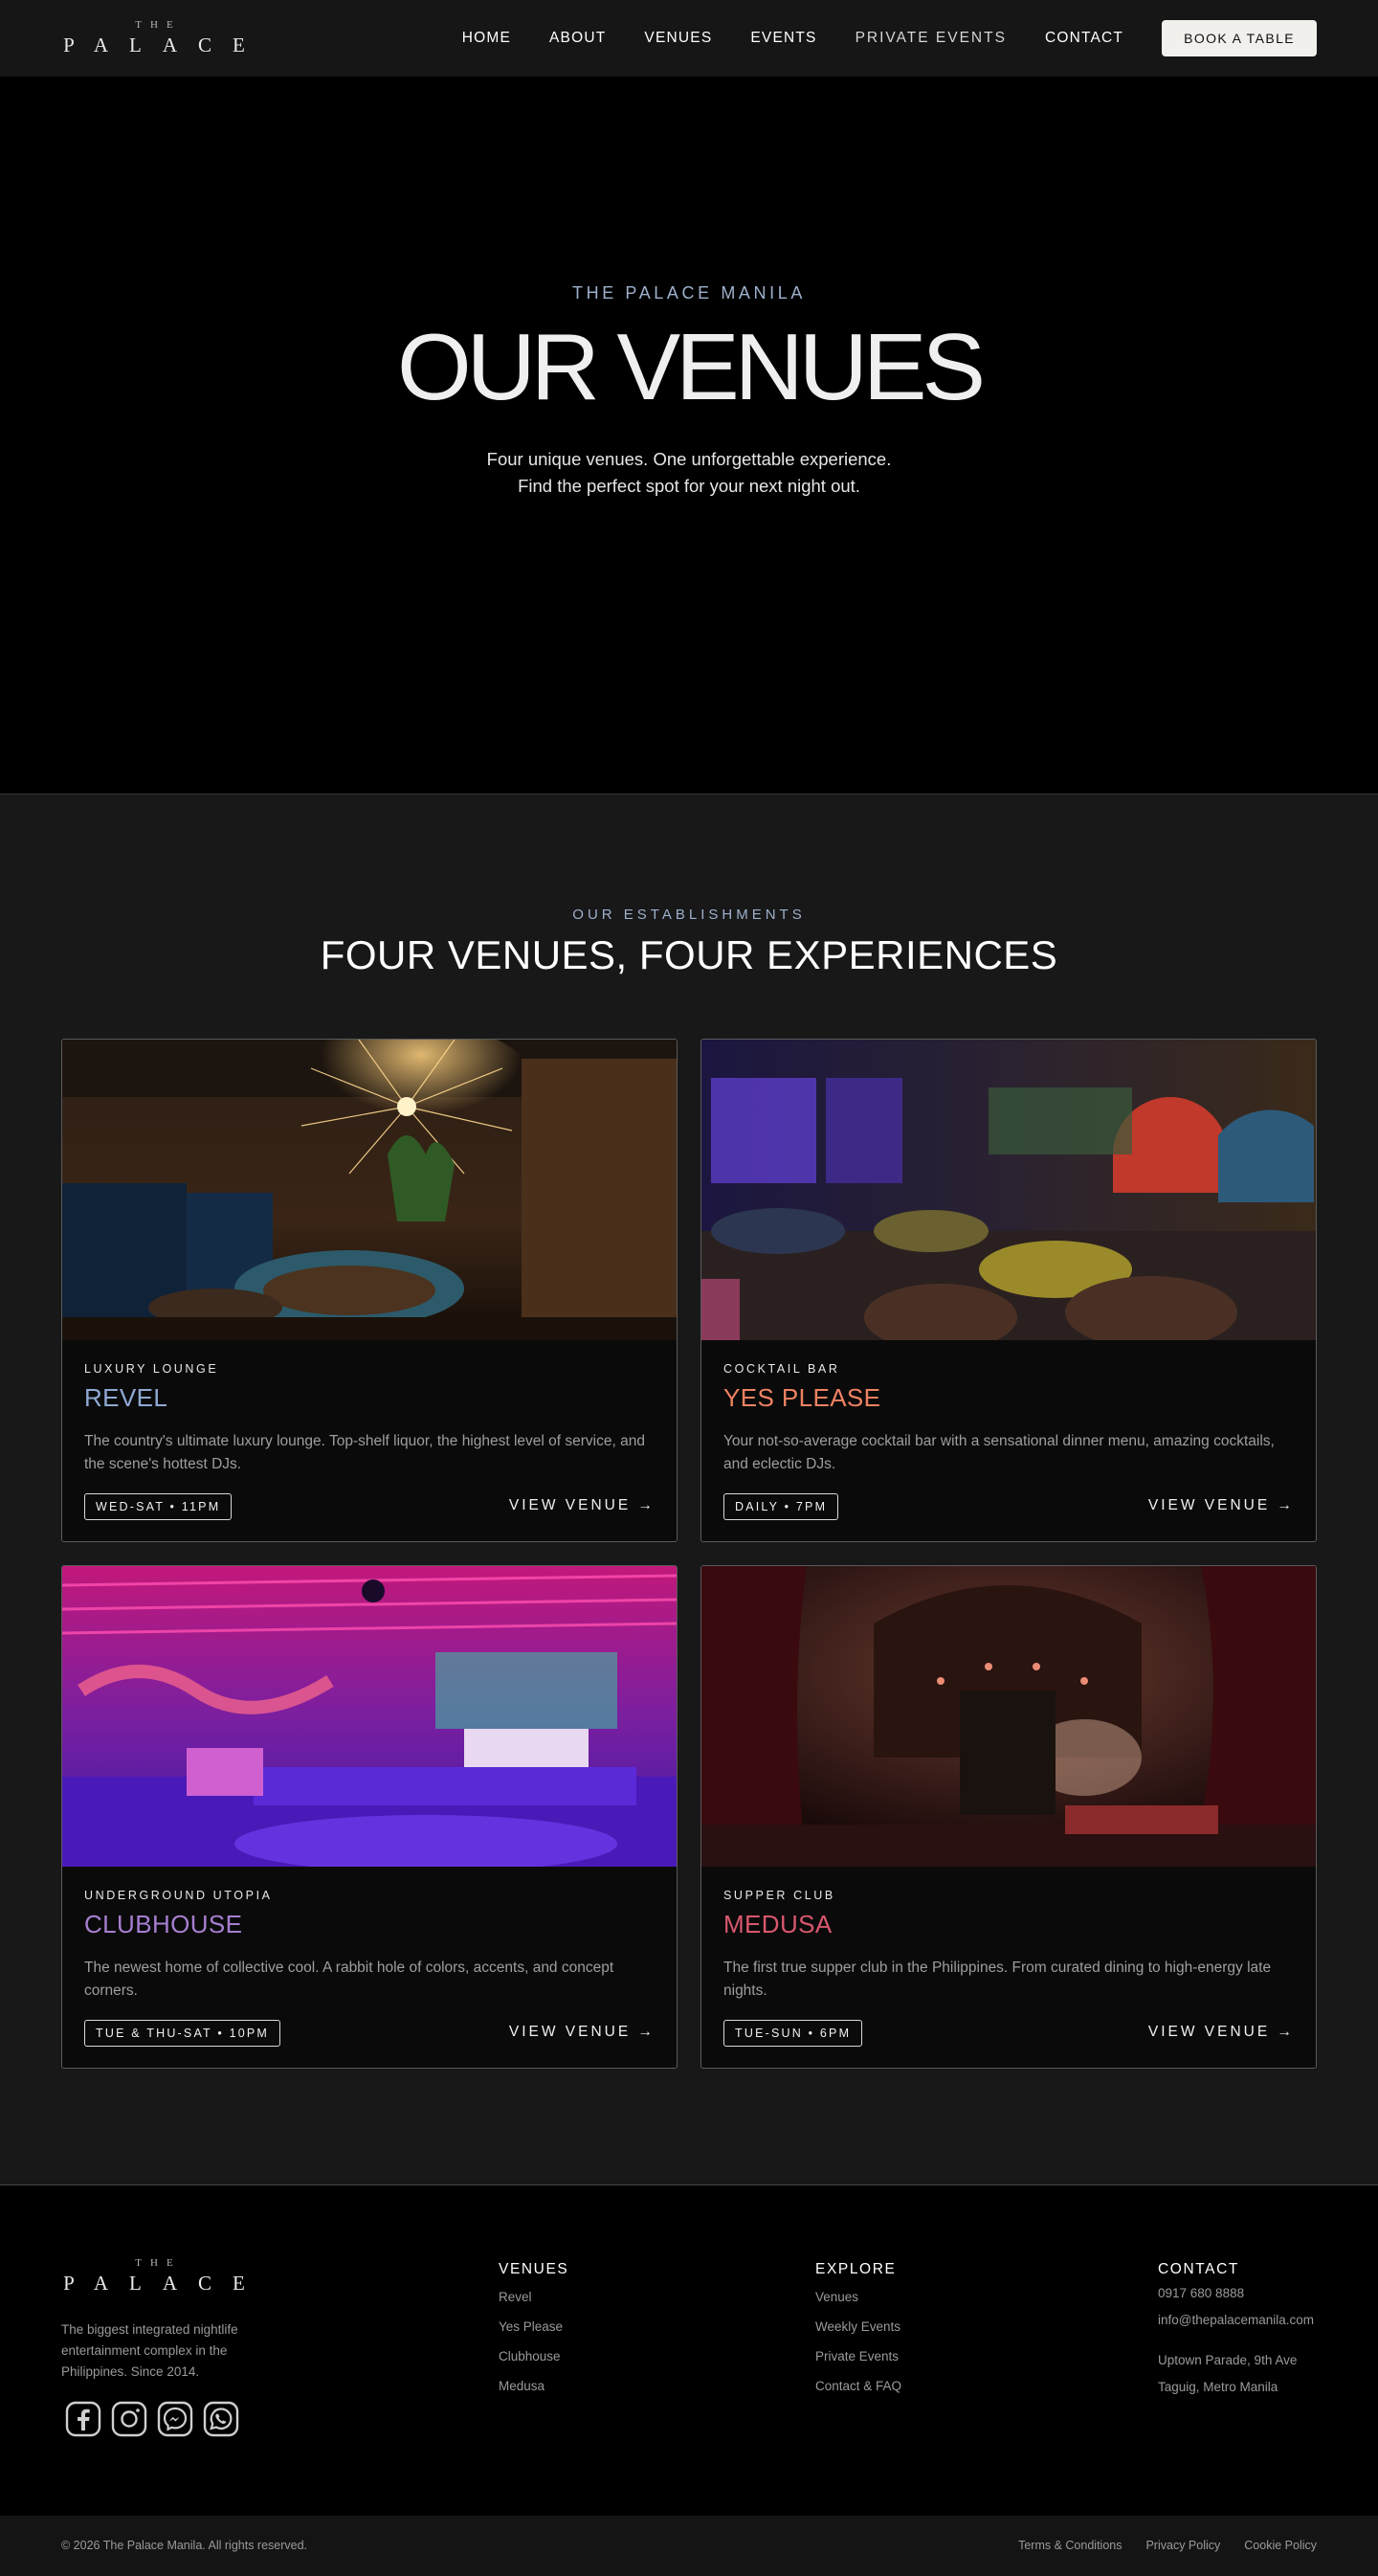 The height and width of the screenshot is (2576, 1378). What do you see at coordinates (932, 38) in the screenshot?
I see `nav-link-private-events: PRIVATE EVENTS` at bounding box center [932, 38].